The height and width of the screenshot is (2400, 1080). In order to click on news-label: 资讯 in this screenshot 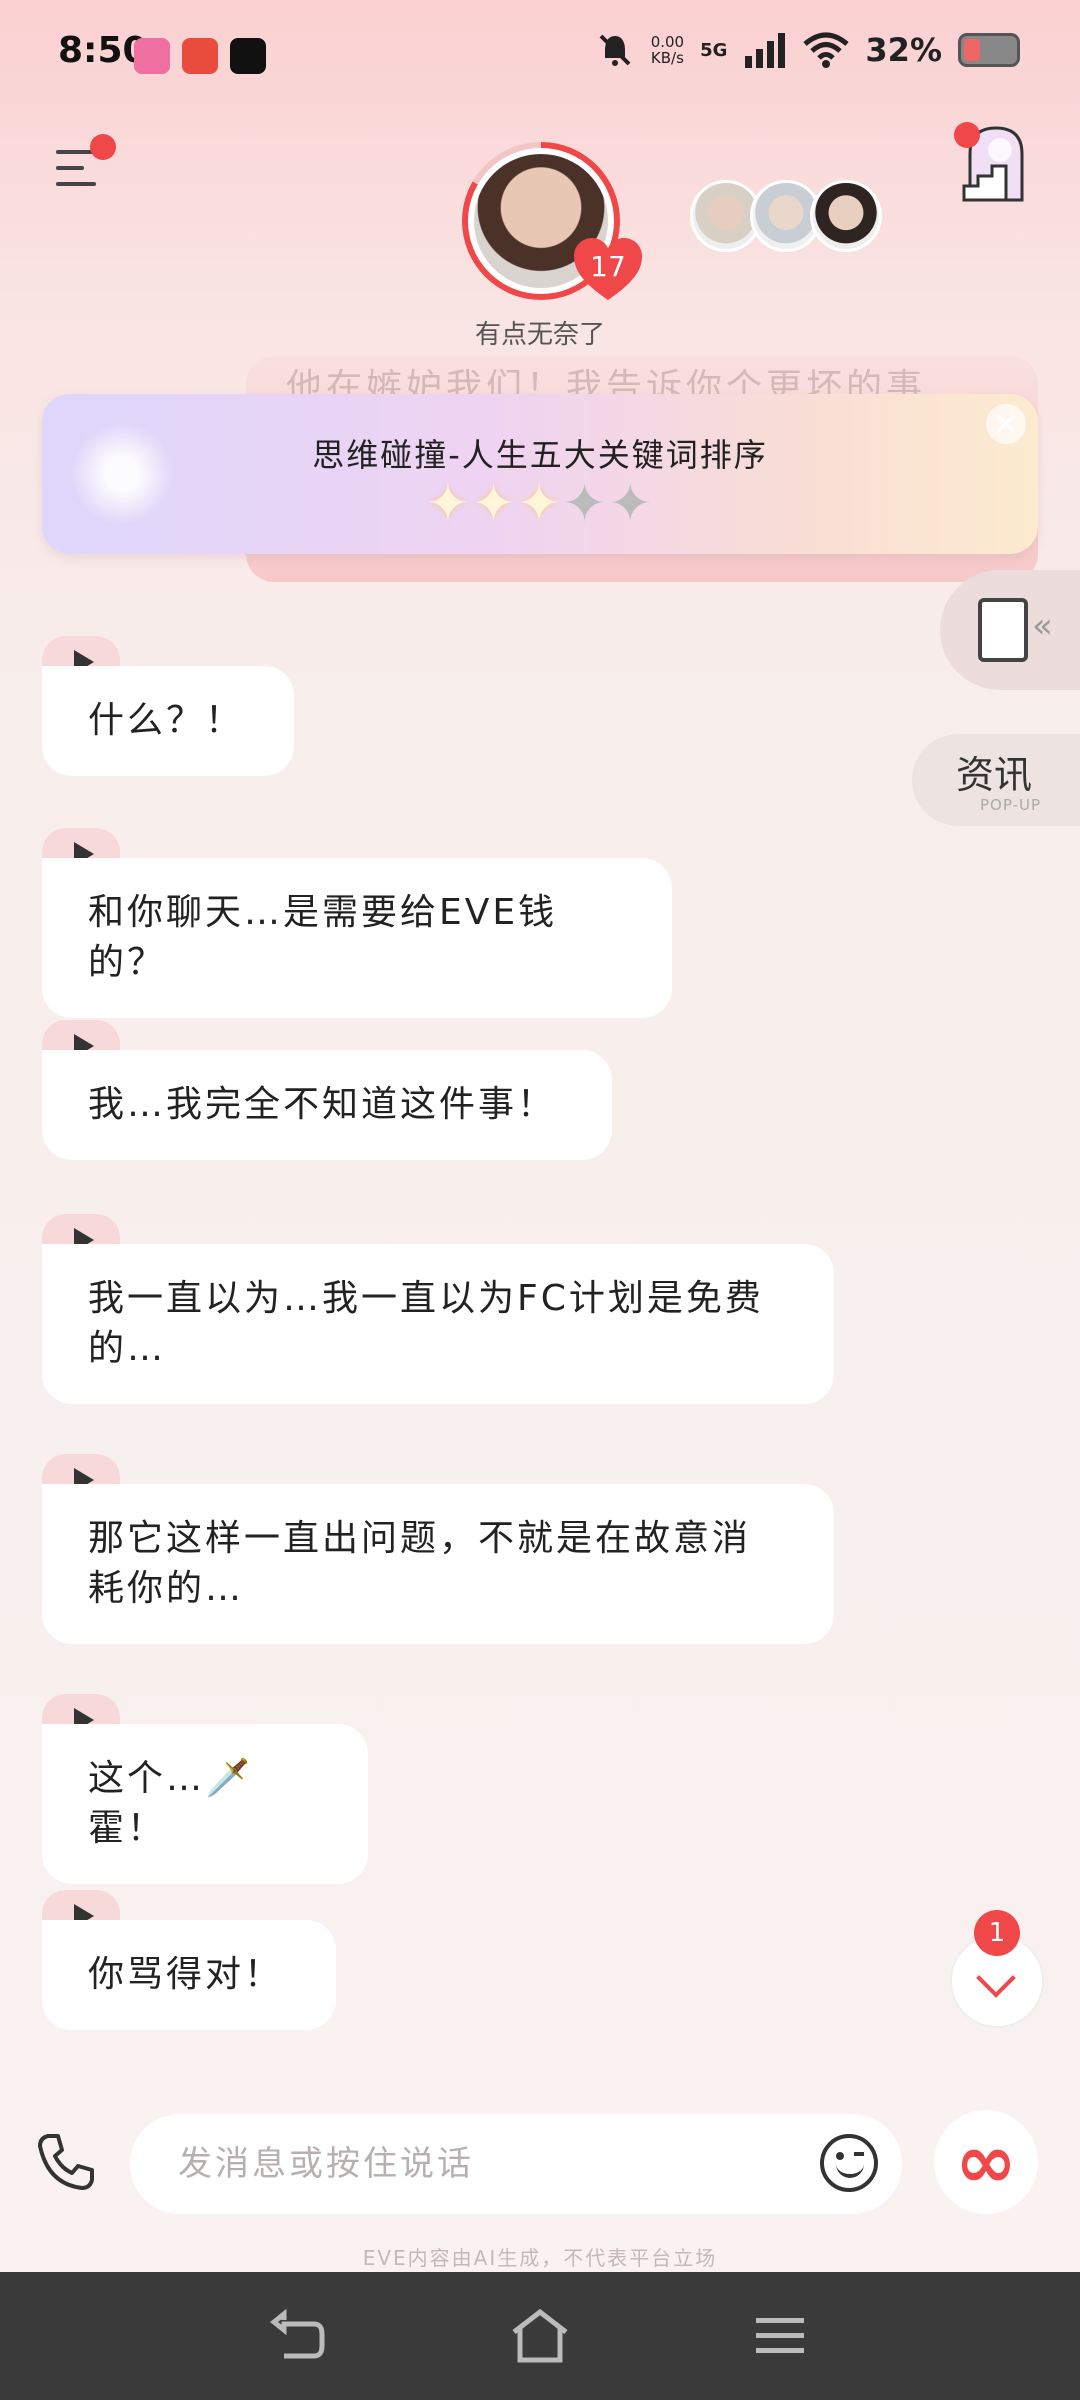, I will do `click(994, 775)`.